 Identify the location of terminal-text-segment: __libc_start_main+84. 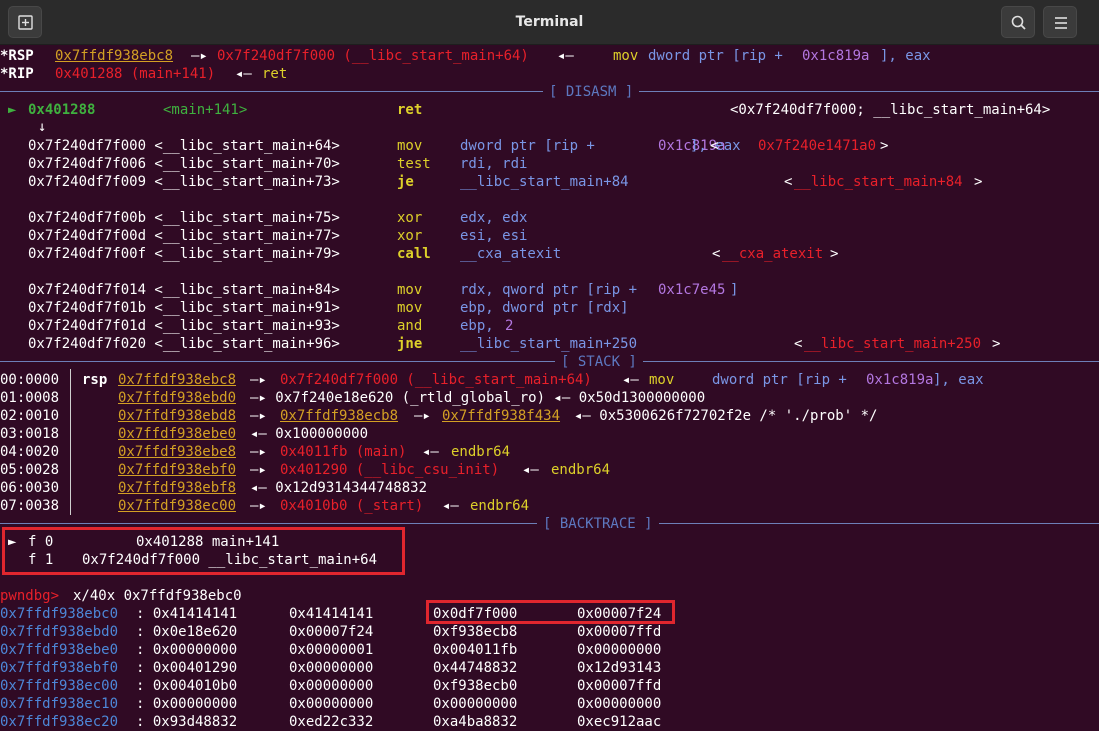
(544, 182).